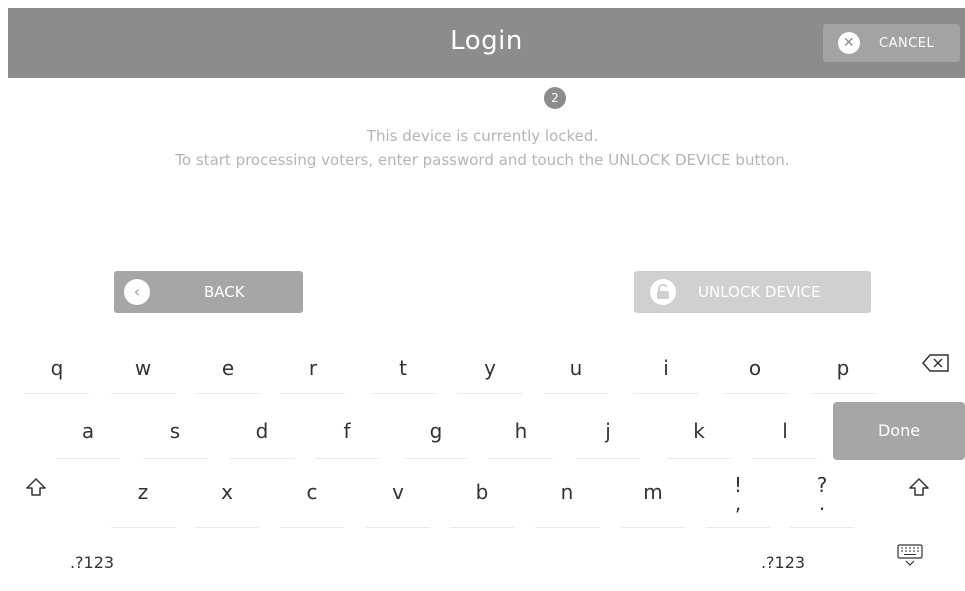 The height and width of the screenshot is (591, 965). Describe the element at coordinates (137, 292) in the screenshot. I see `chevron-left-icon: ‹` at that location.